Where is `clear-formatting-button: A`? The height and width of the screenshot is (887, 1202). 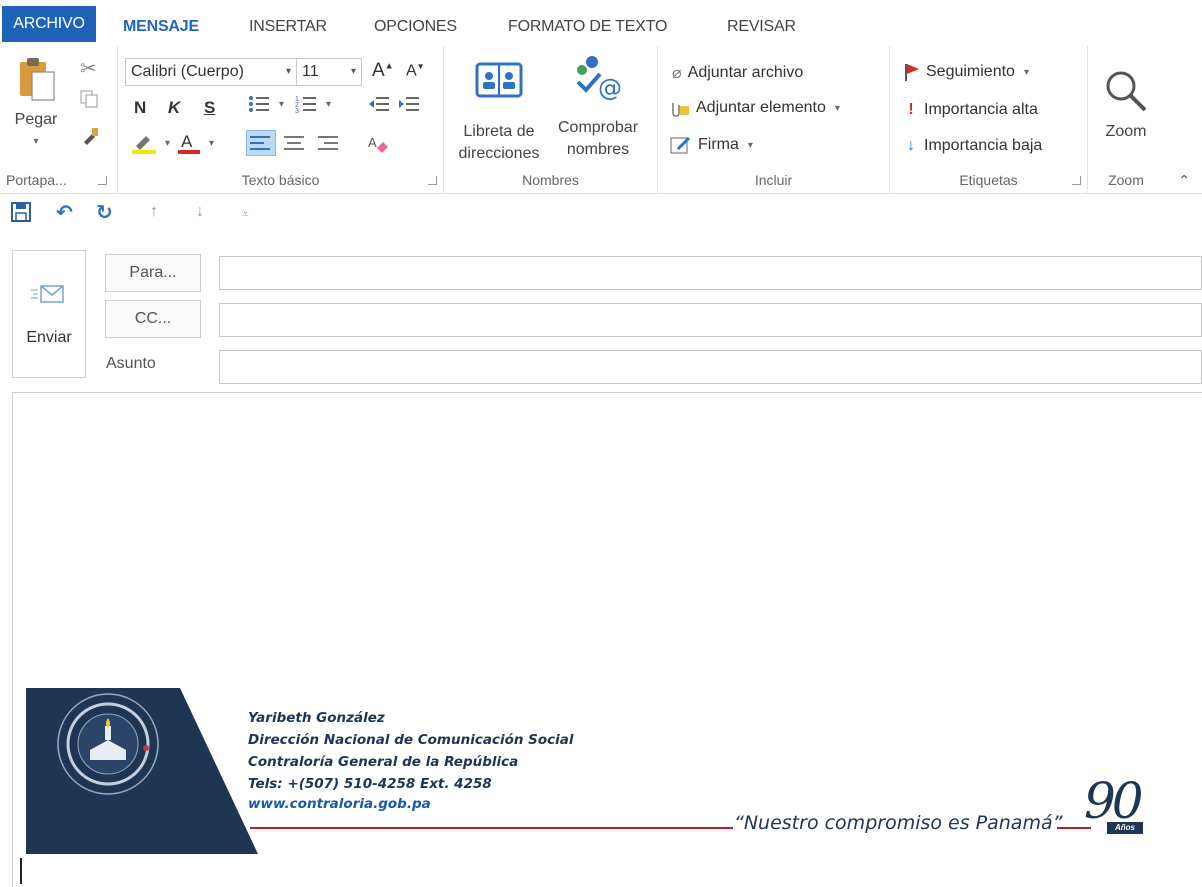 clear-formatting-button: A is located at coordinates (379, 144).